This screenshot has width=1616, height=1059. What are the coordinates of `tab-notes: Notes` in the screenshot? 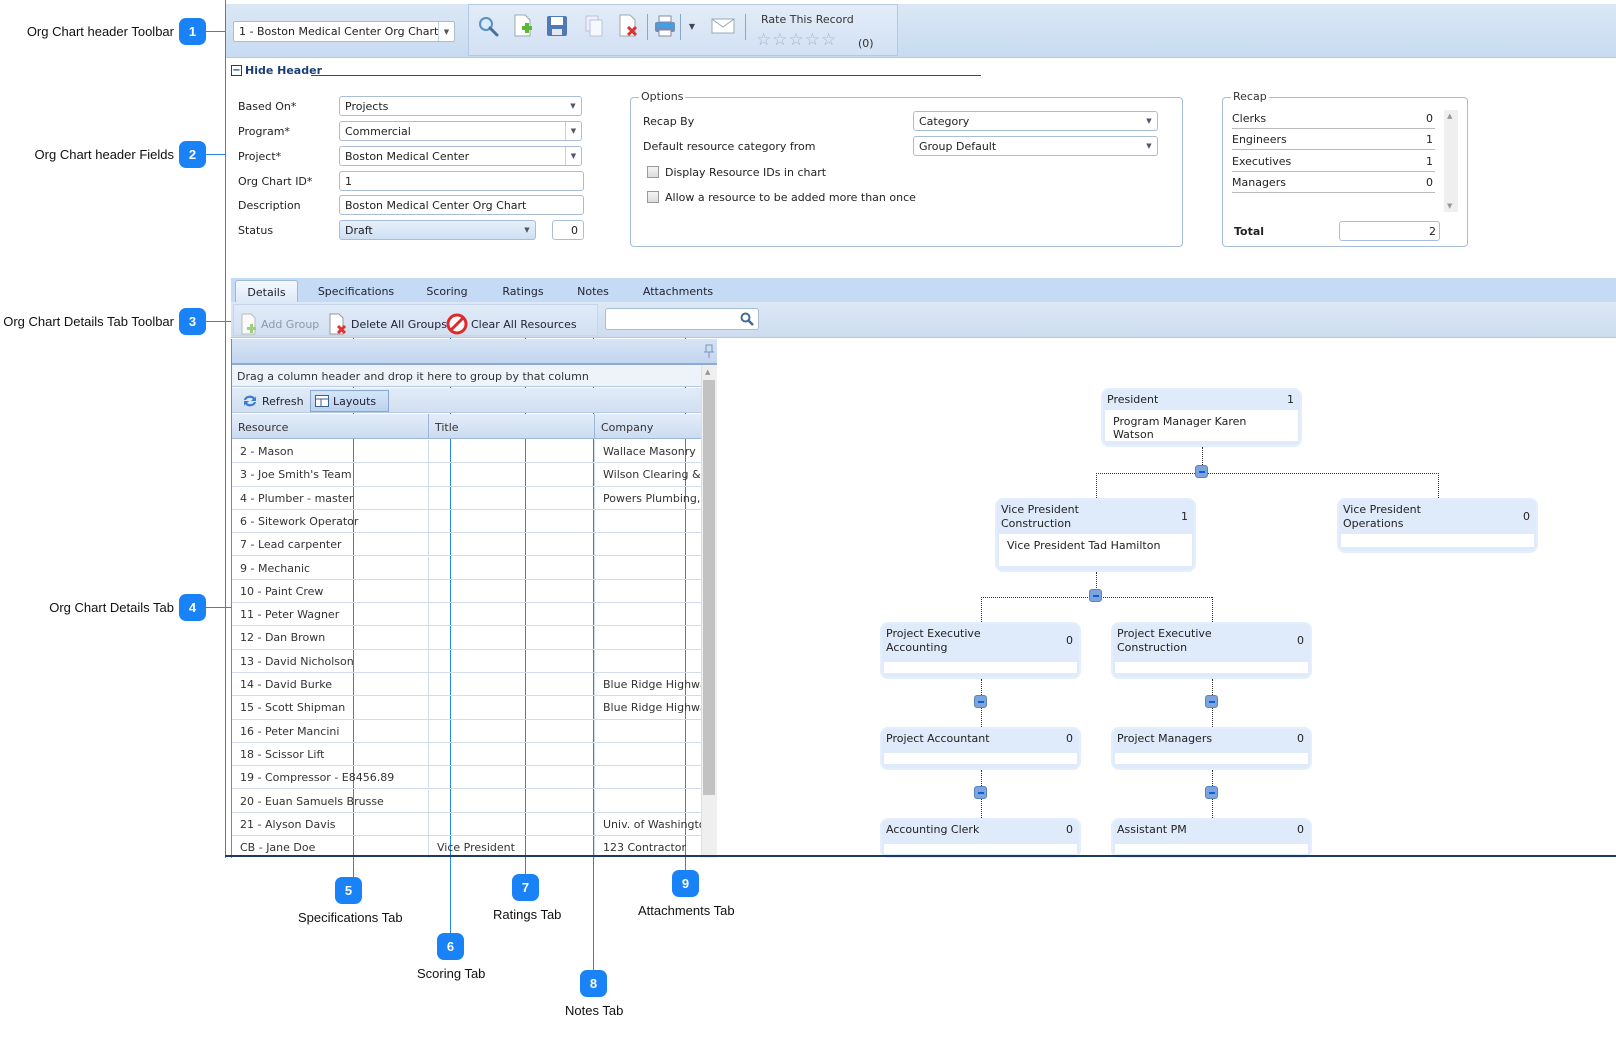 It's located at (593, 291).